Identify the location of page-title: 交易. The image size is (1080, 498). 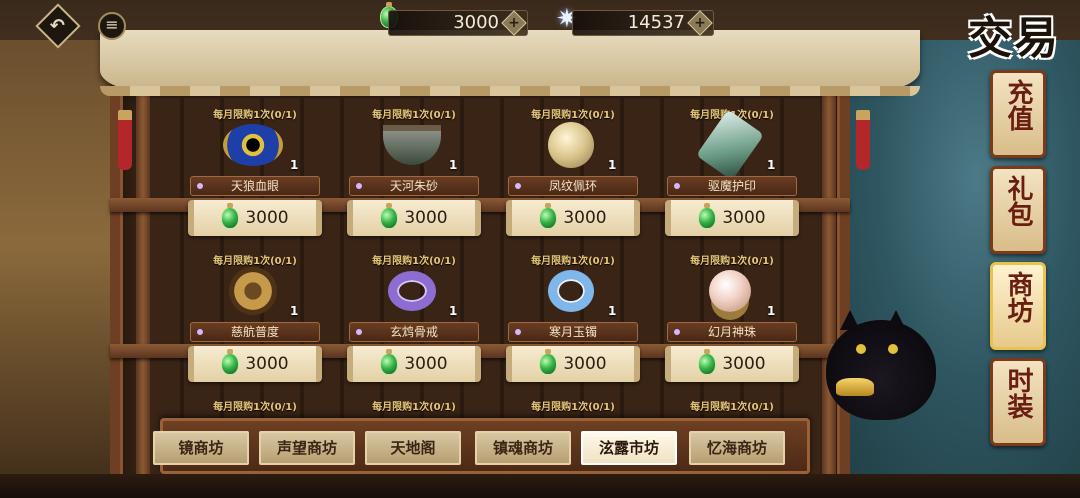
(1014, 38).